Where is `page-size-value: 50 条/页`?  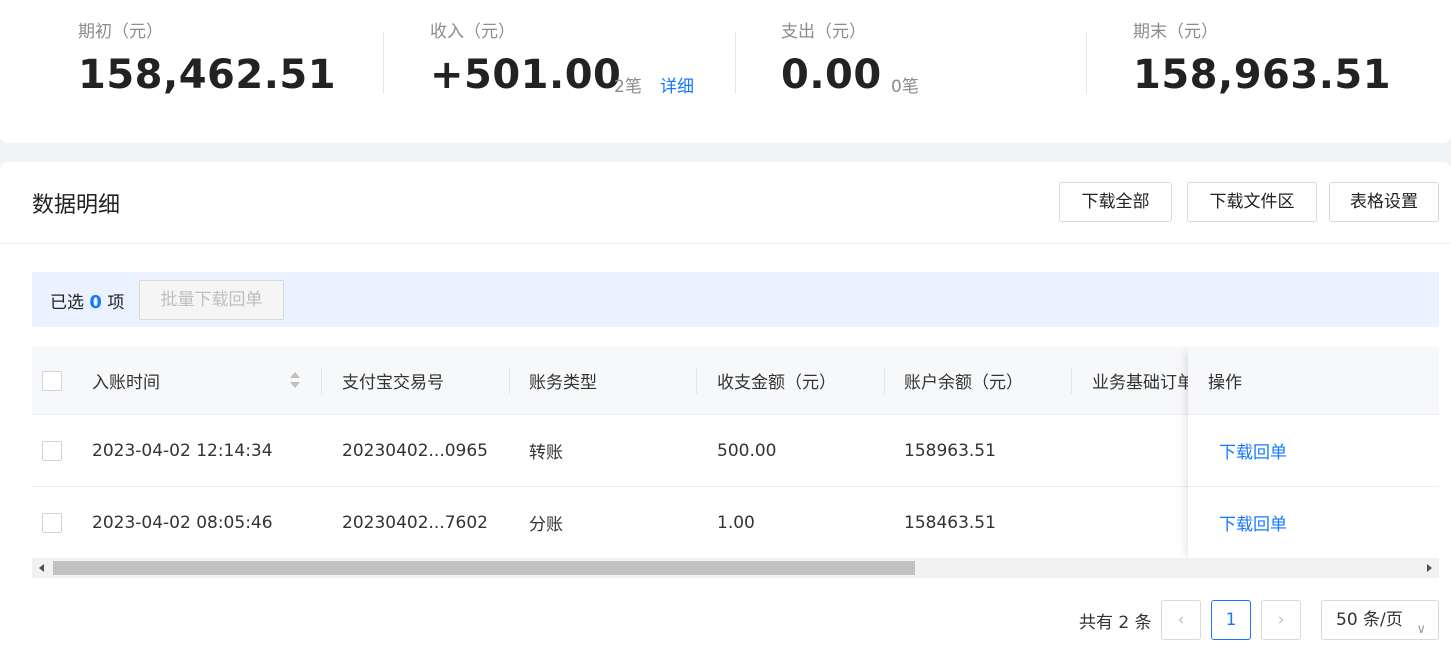
page-size-value: 50 条/页 is located at coordinates (1369, 620).